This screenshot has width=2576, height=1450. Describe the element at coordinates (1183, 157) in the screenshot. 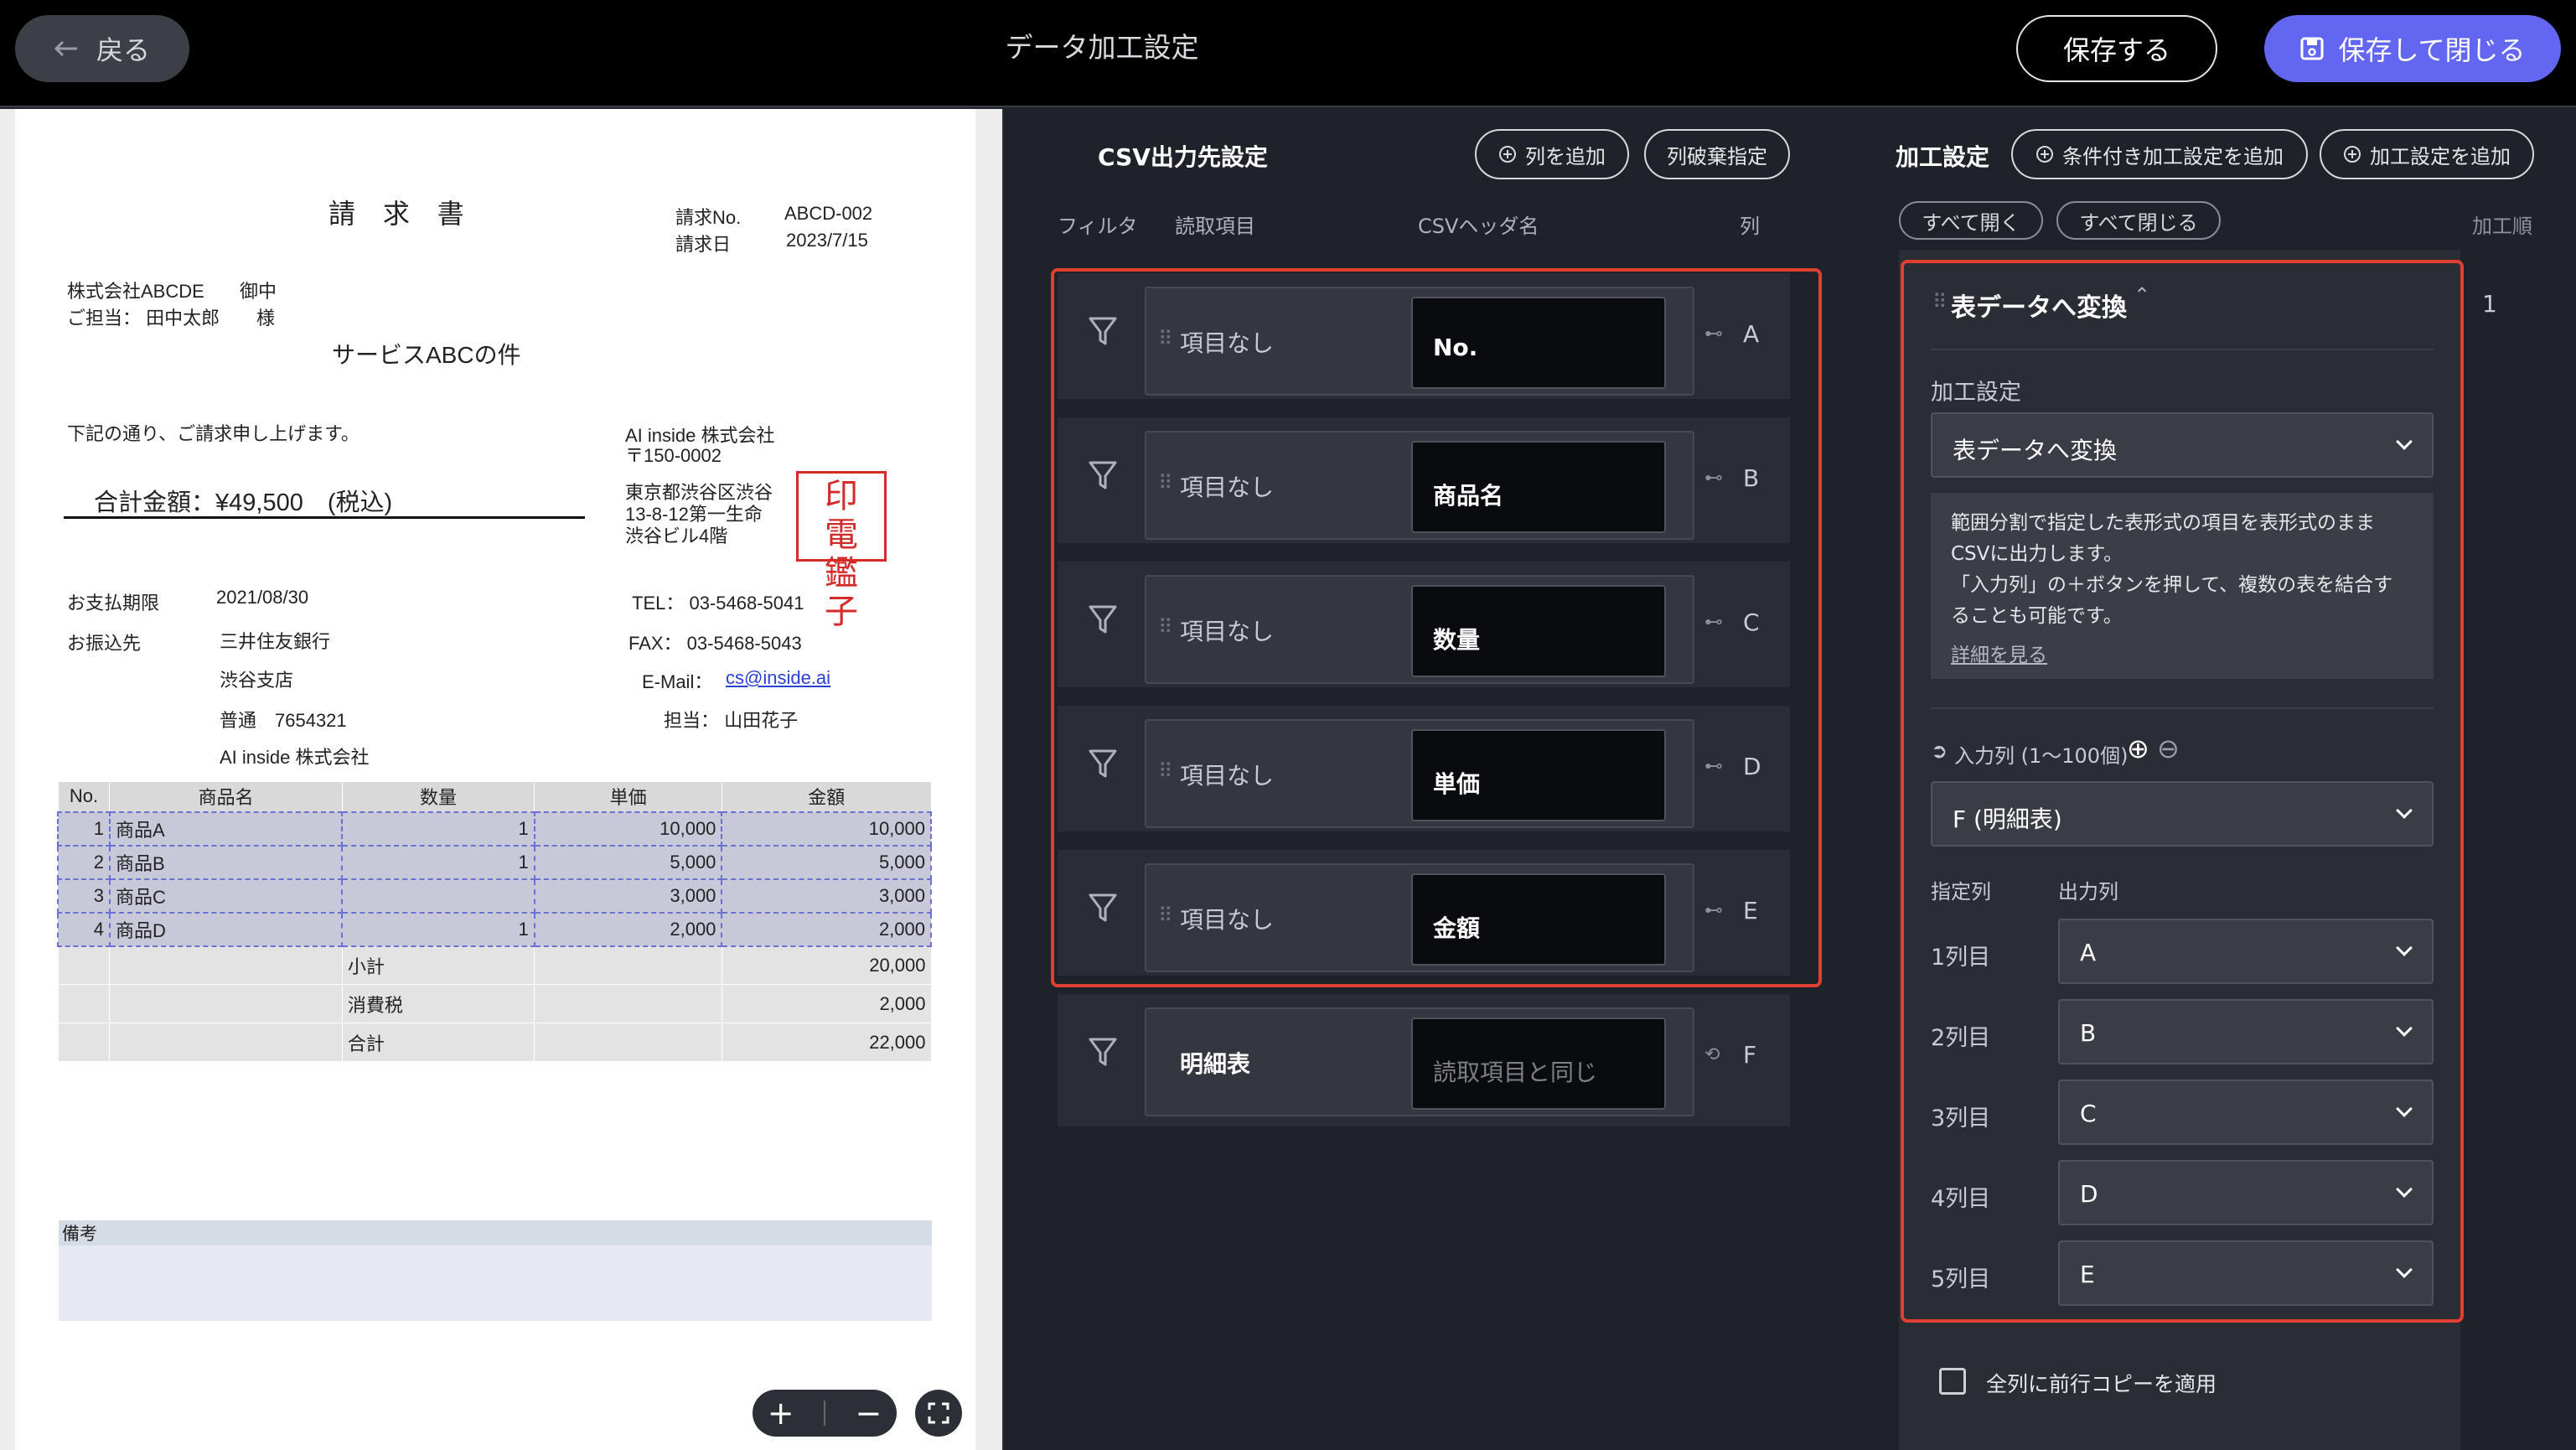

I see `csv-settings-title: CSV出力先設定` at that location.